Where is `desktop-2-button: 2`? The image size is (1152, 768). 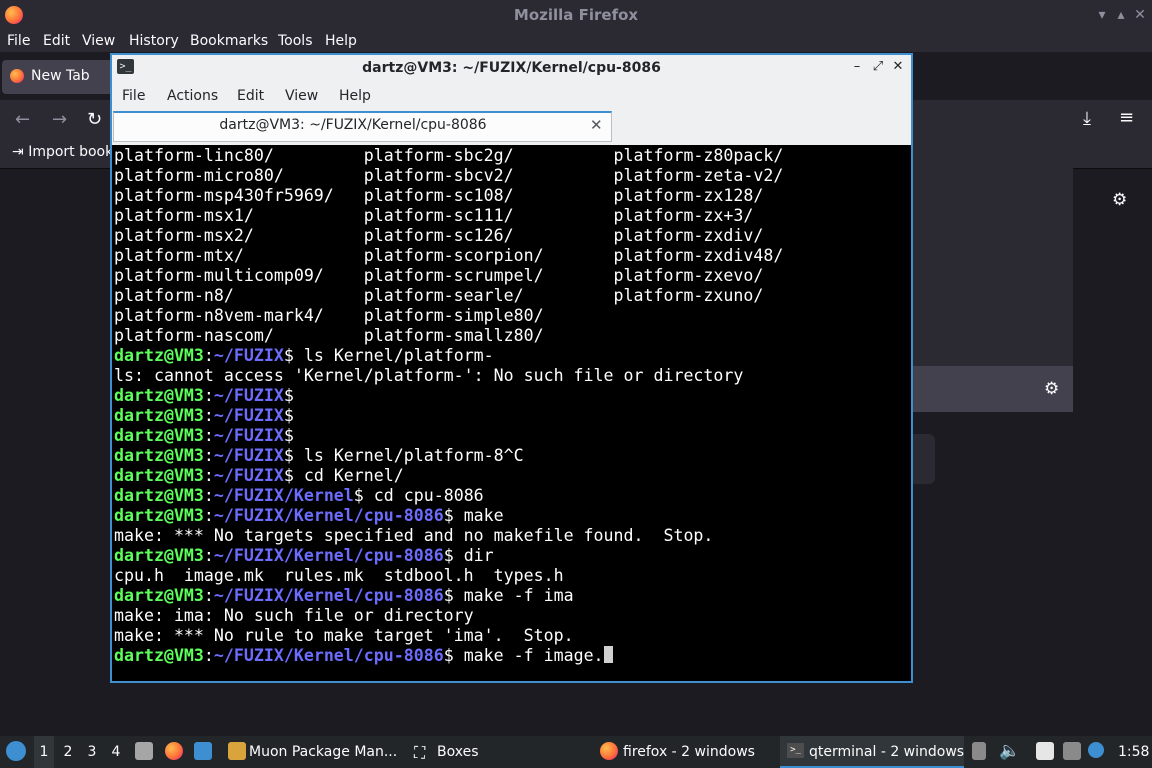 desktop-2-button: 2 is located at coordinates (68, 752).